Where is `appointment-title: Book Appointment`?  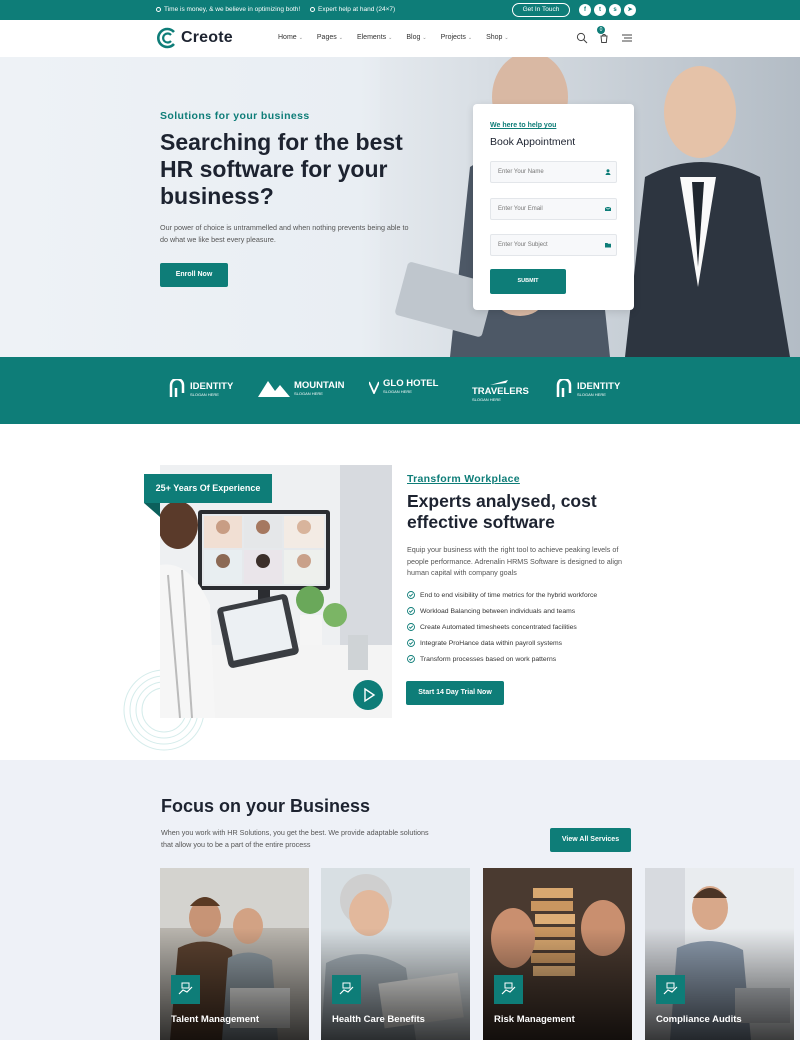 appointment-title: Book Appointment is located at coordinates (533, 142).